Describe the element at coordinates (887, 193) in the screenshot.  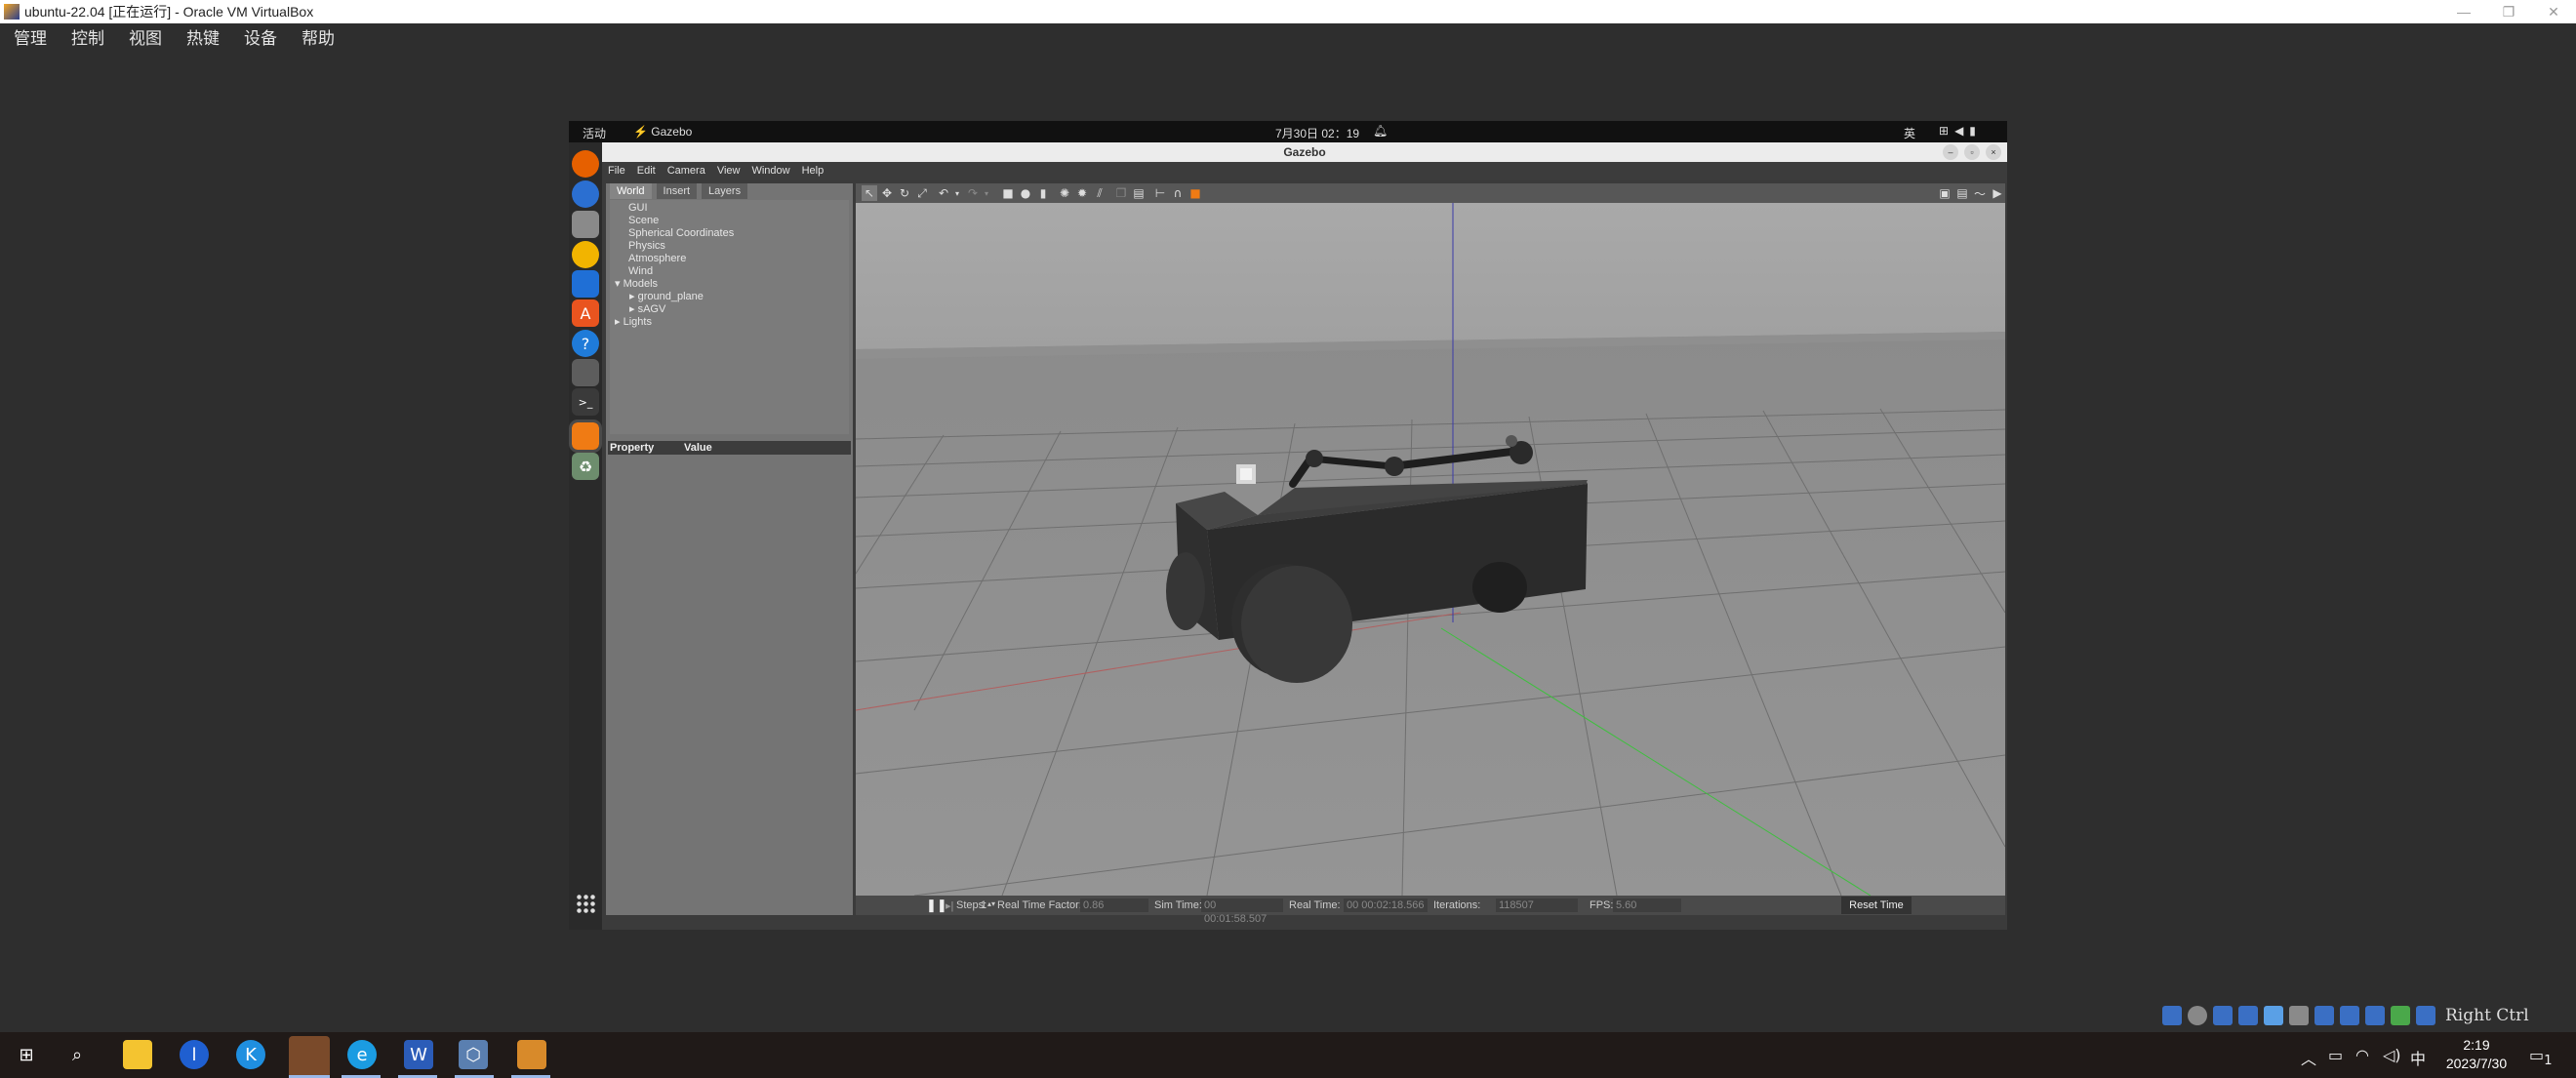
I see `translate-mode-icon: ✥` at that location.